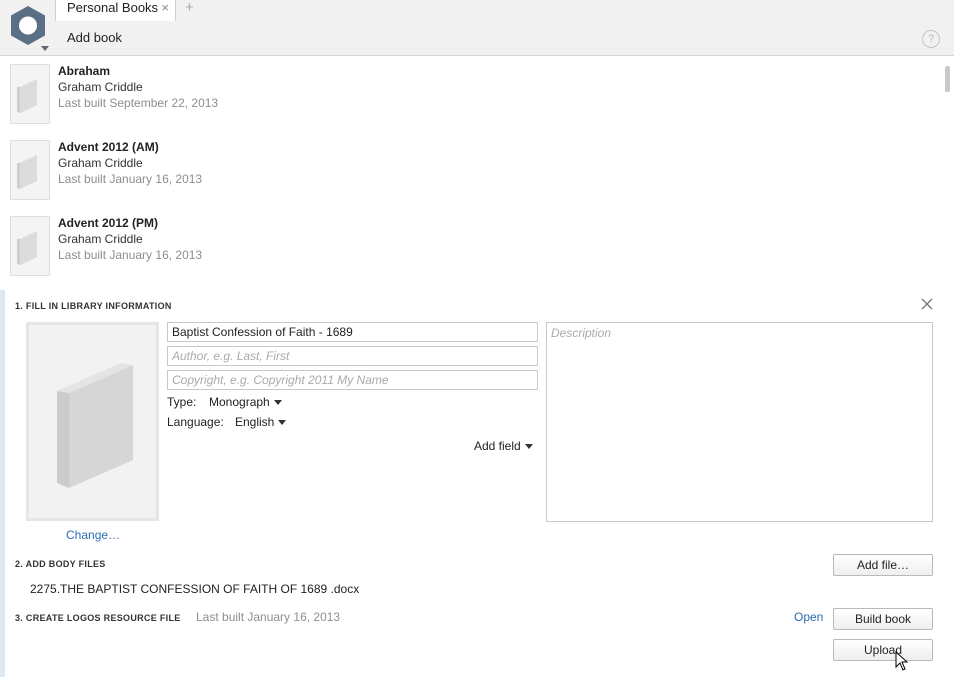  What do you see at coordinates (947, 79) in the screenshot?
I see `scrollbar-thumb` at bounding box center [947, 79].